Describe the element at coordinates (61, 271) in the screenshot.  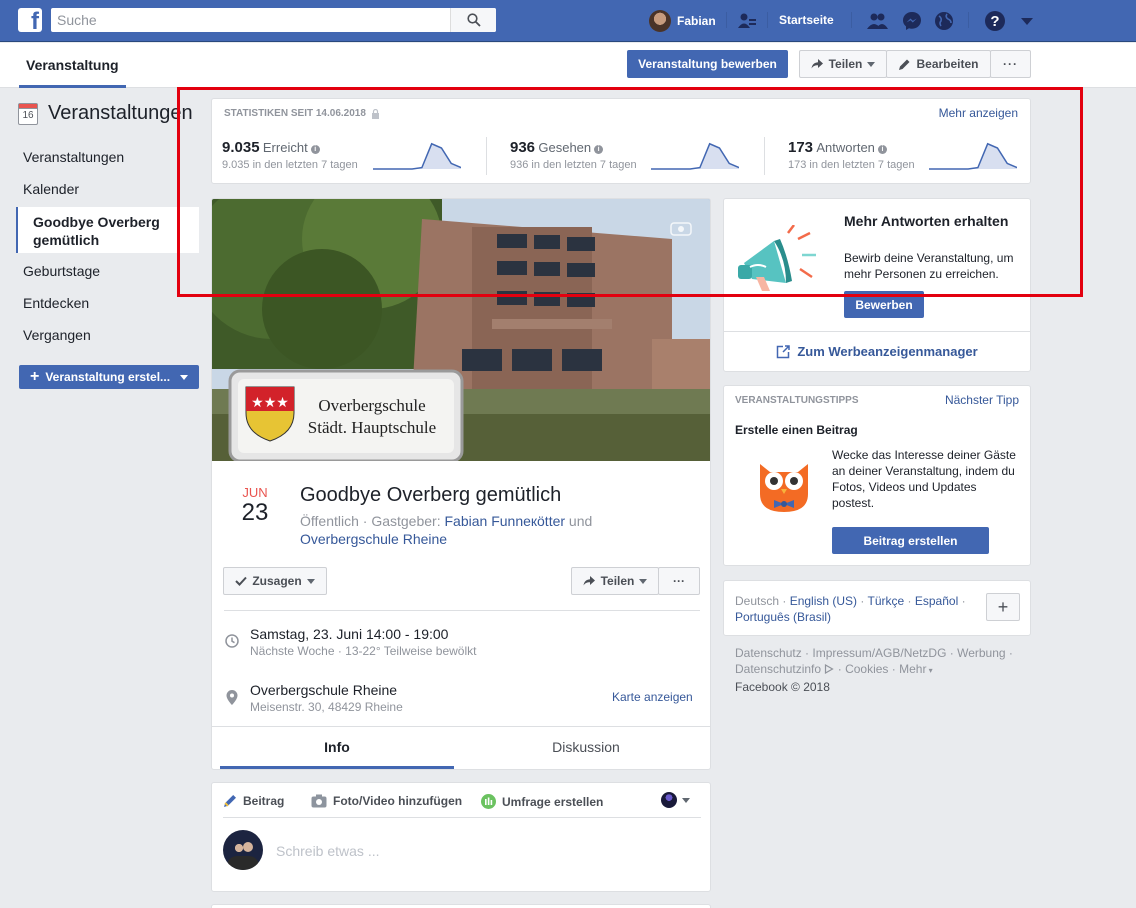
I see `sidebar-item-birthdays: Geburtstage` at that location.